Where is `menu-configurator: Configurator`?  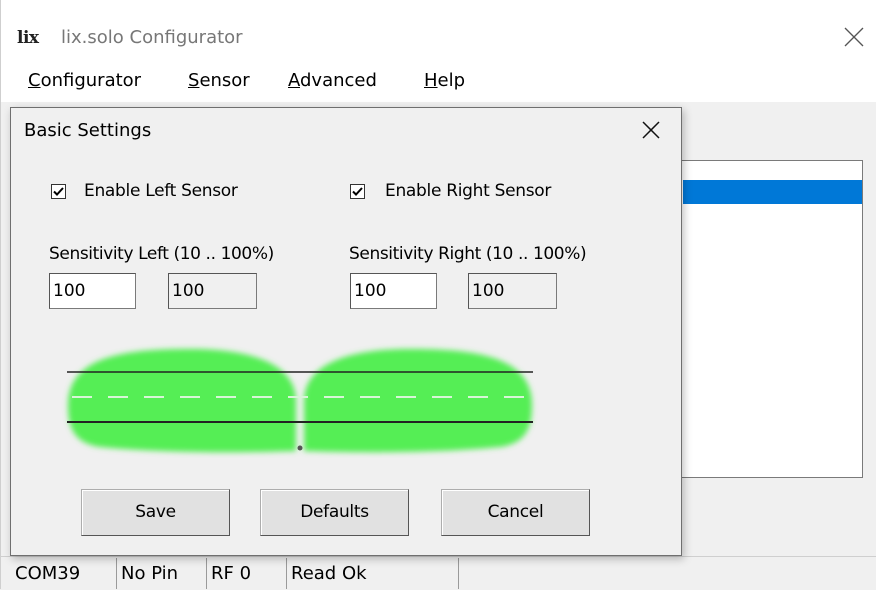
menu-configurator: Configurator is located at coordinates (84, 80).